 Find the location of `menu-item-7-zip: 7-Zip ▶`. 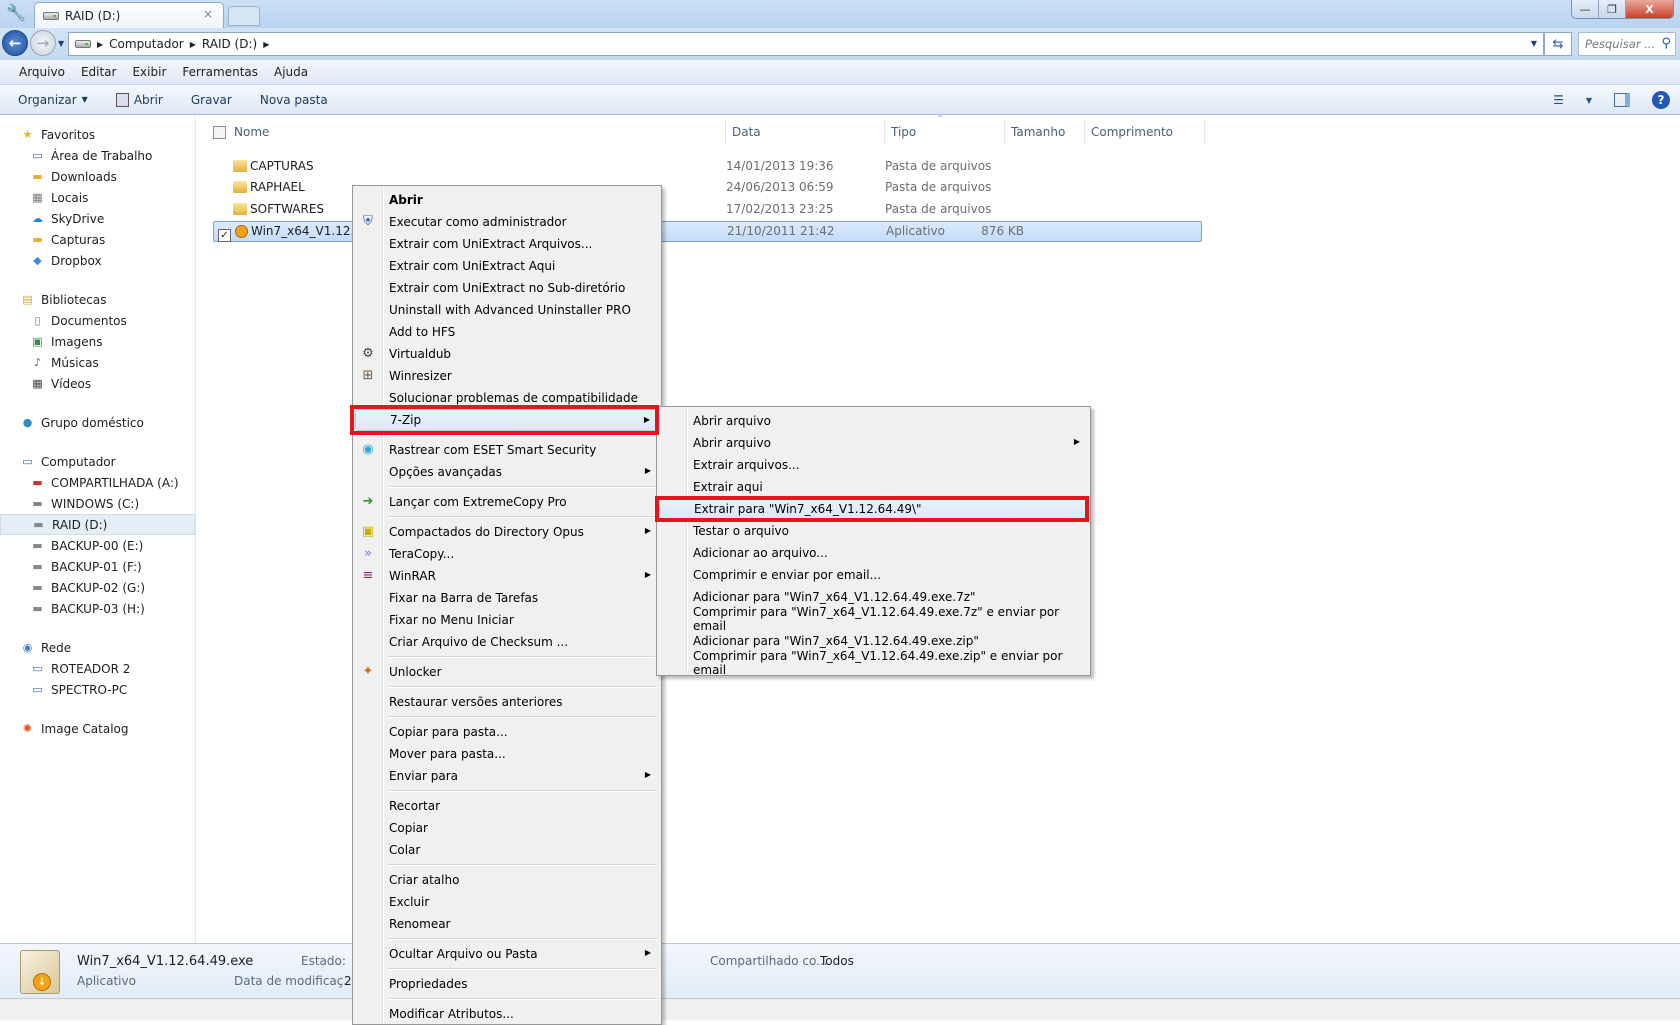

menu-item-7-zip: 7-Zip ▶ is located at coordinates (507, 420).